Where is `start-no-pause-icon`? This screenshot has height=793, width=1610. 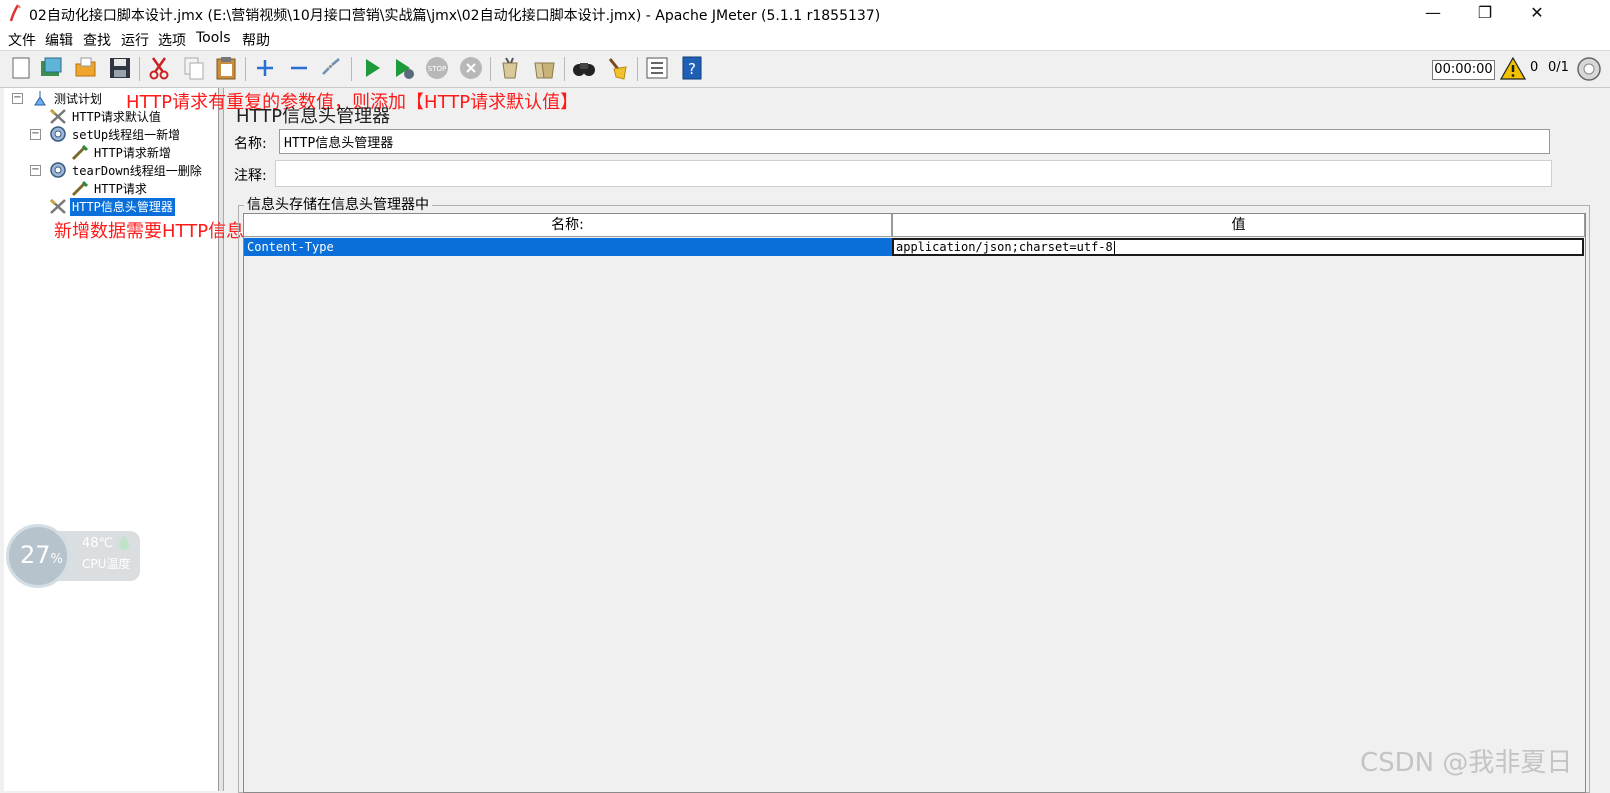 start-no-pause-icon is located at coordinates (404, 68).